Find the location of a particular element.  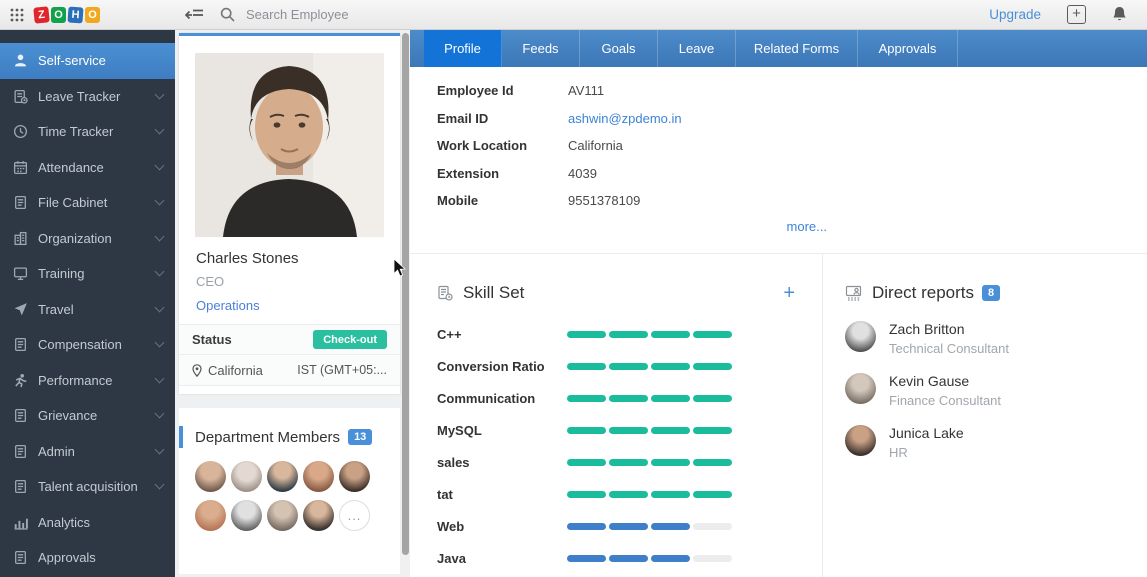

direct-reports-icon is located at coordinates (853, 293).